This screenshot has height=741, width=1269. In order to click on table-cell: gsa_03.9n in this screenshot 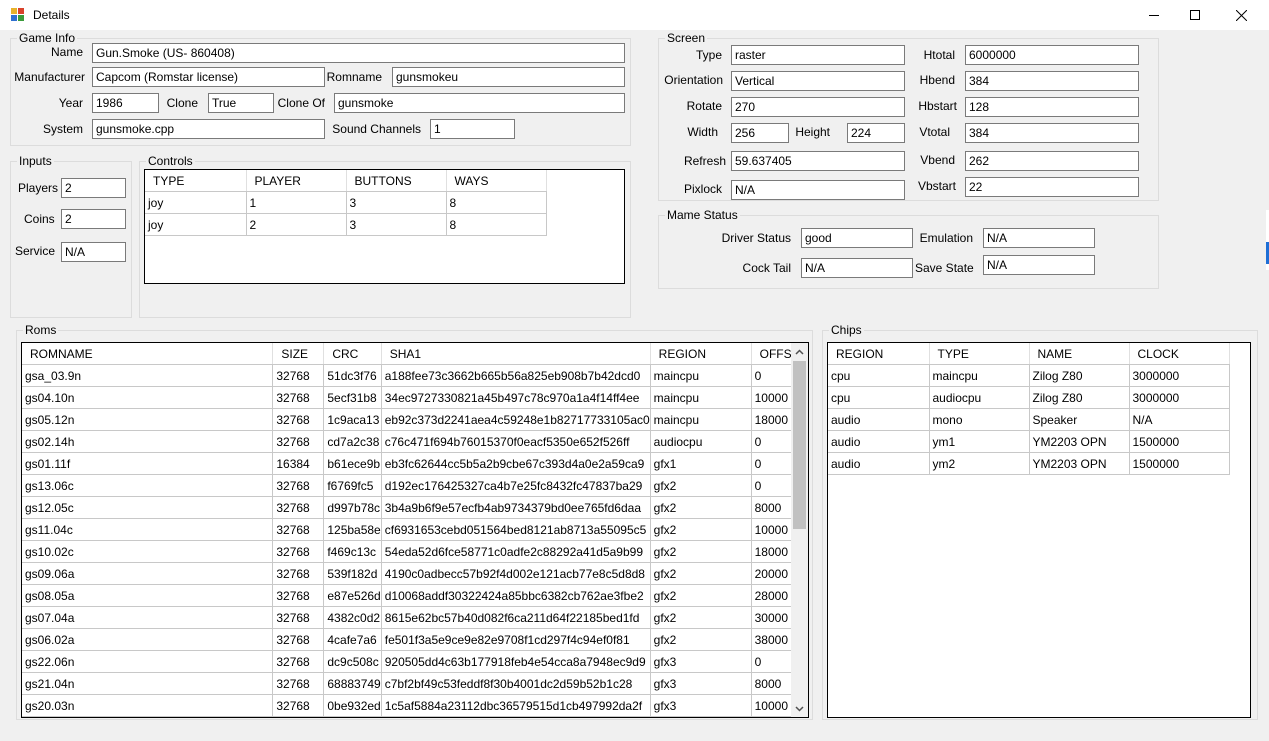, I will do `click(148, 375)`.